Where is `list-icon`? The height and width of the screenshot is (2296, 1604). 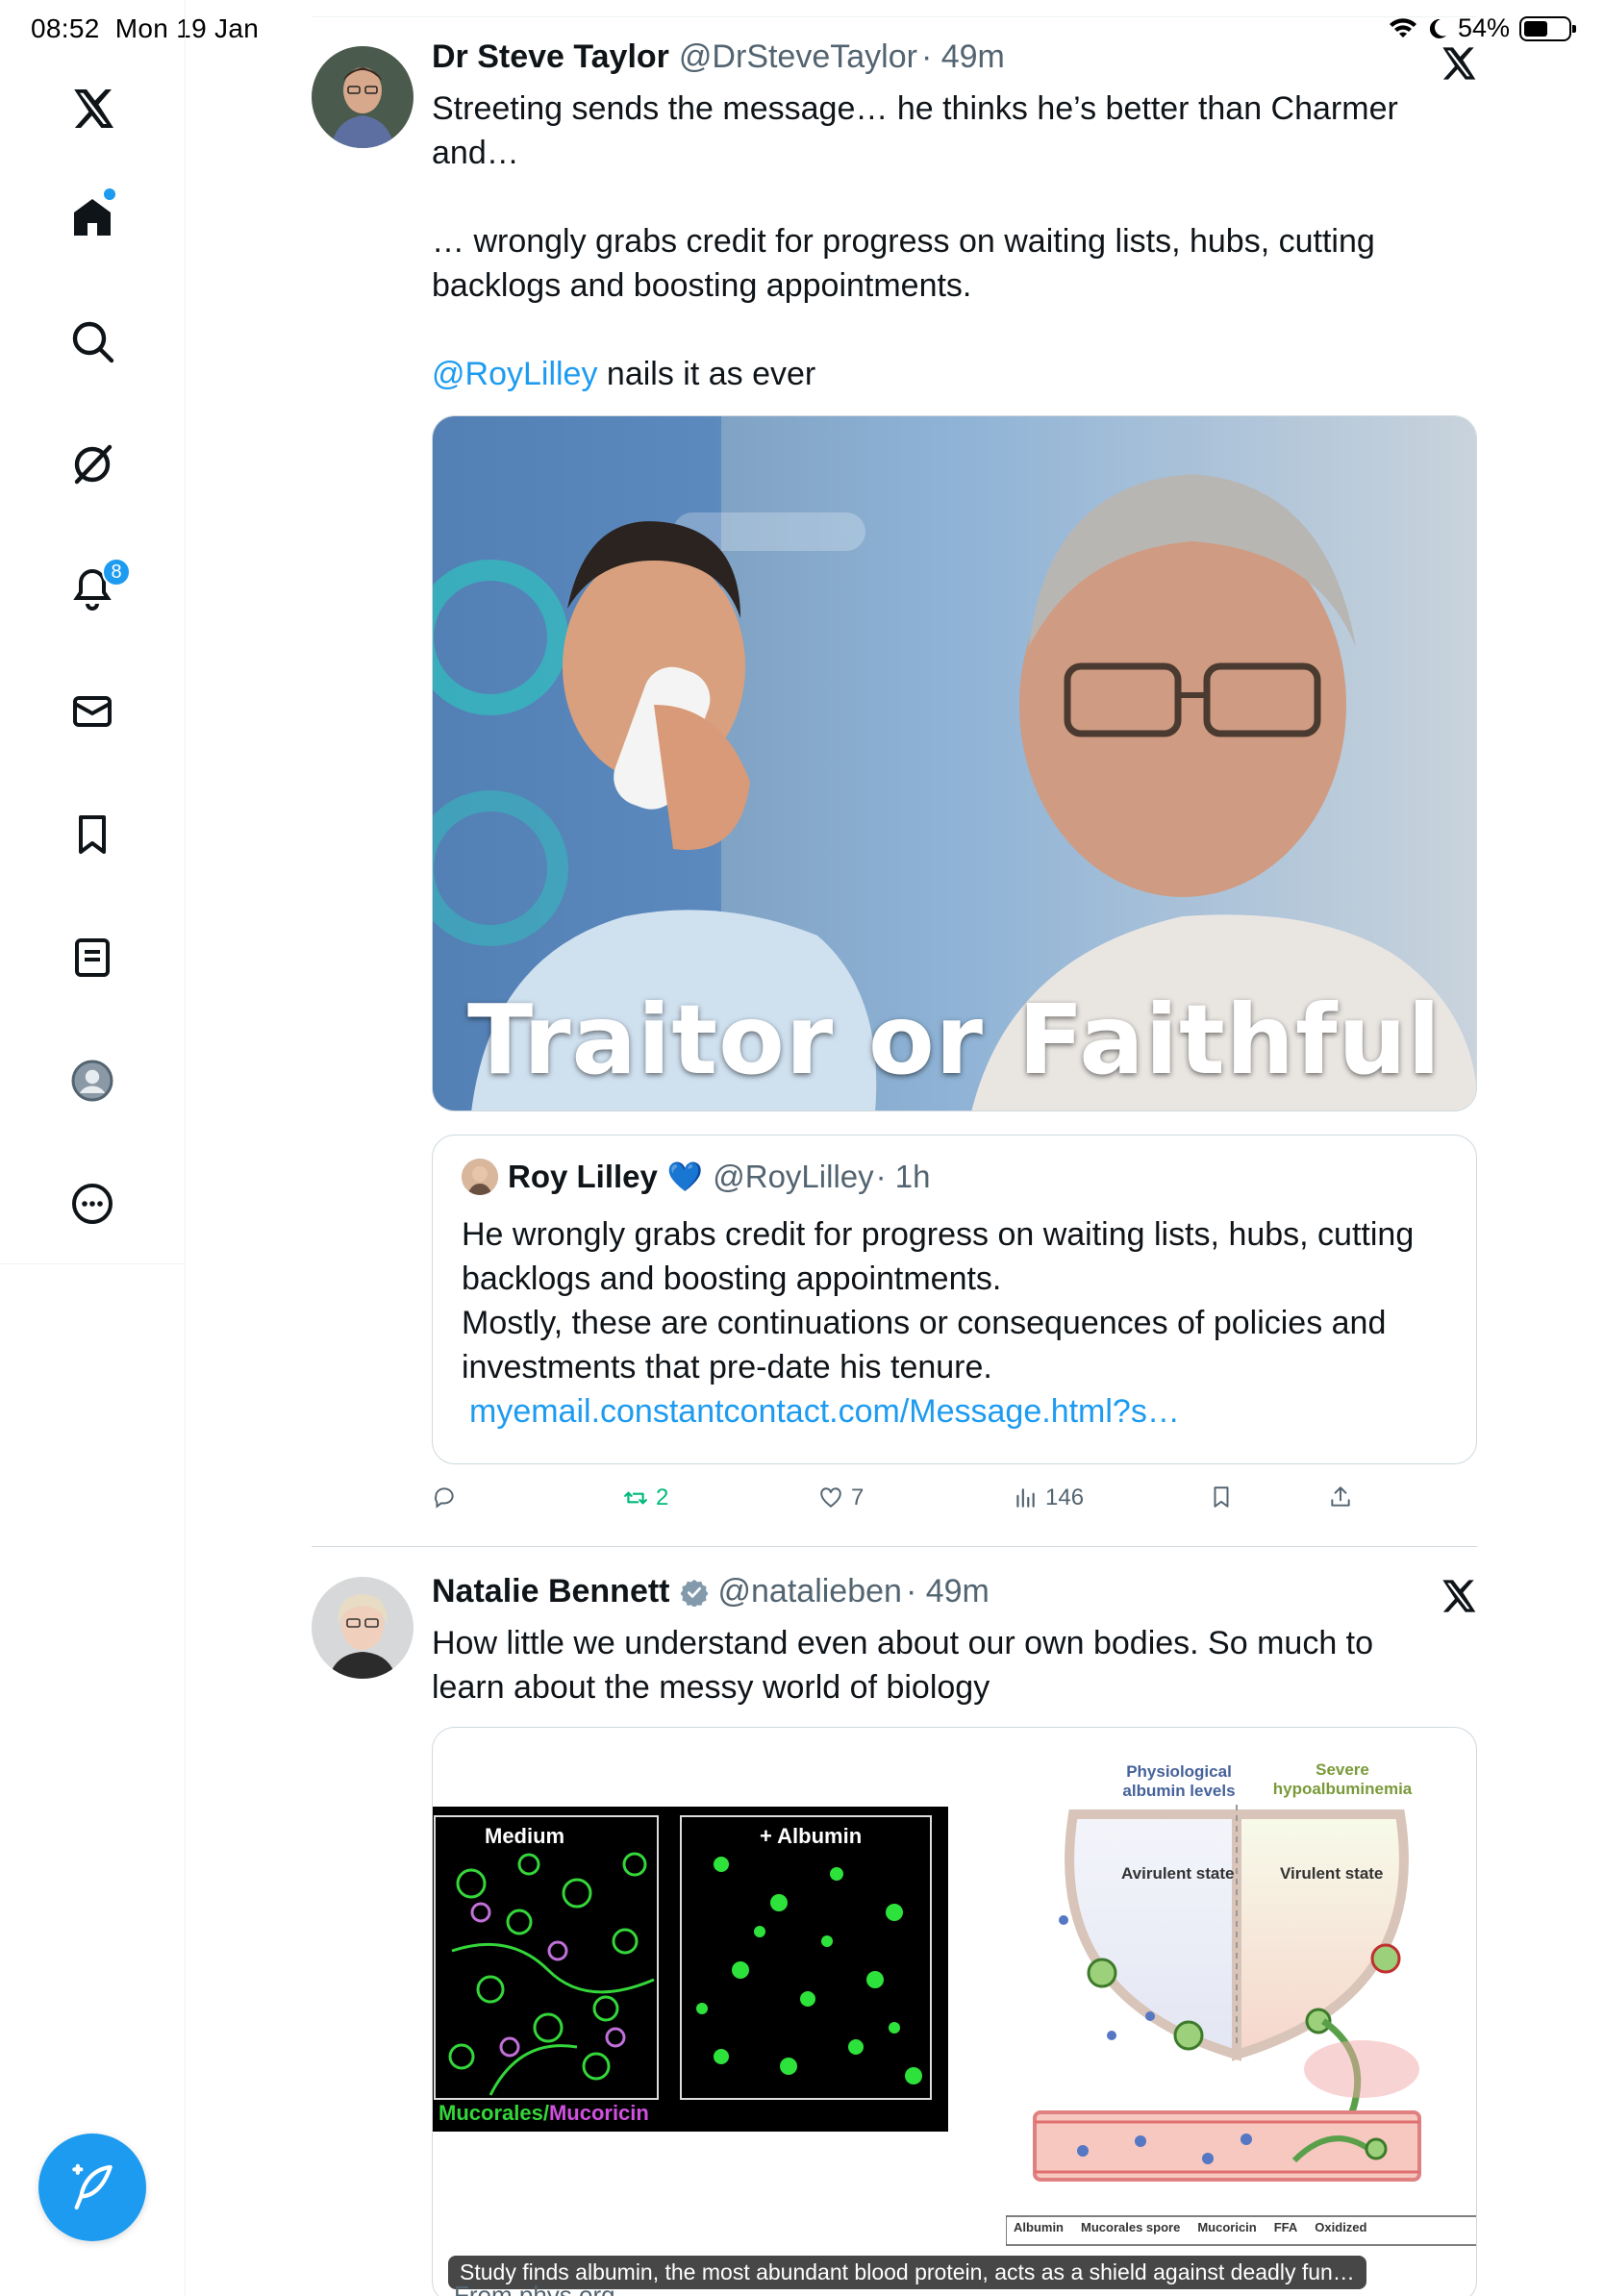 list-icon is located at coordinates (92, 957).